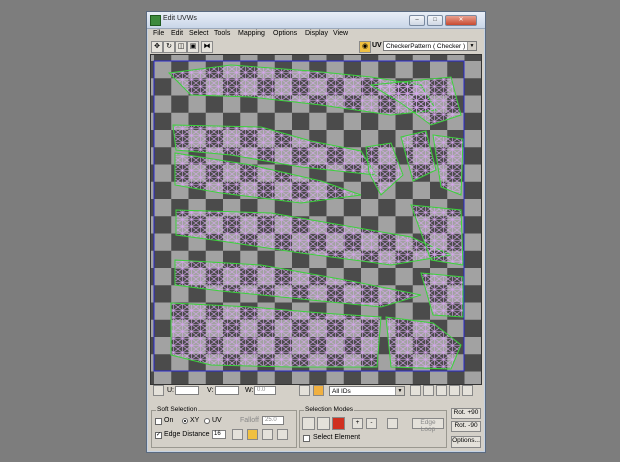 This screenshot has width=620, height=462. Describe the element at coordinates (207, 421) in the screenshot. I see `uv-radio` at that location.